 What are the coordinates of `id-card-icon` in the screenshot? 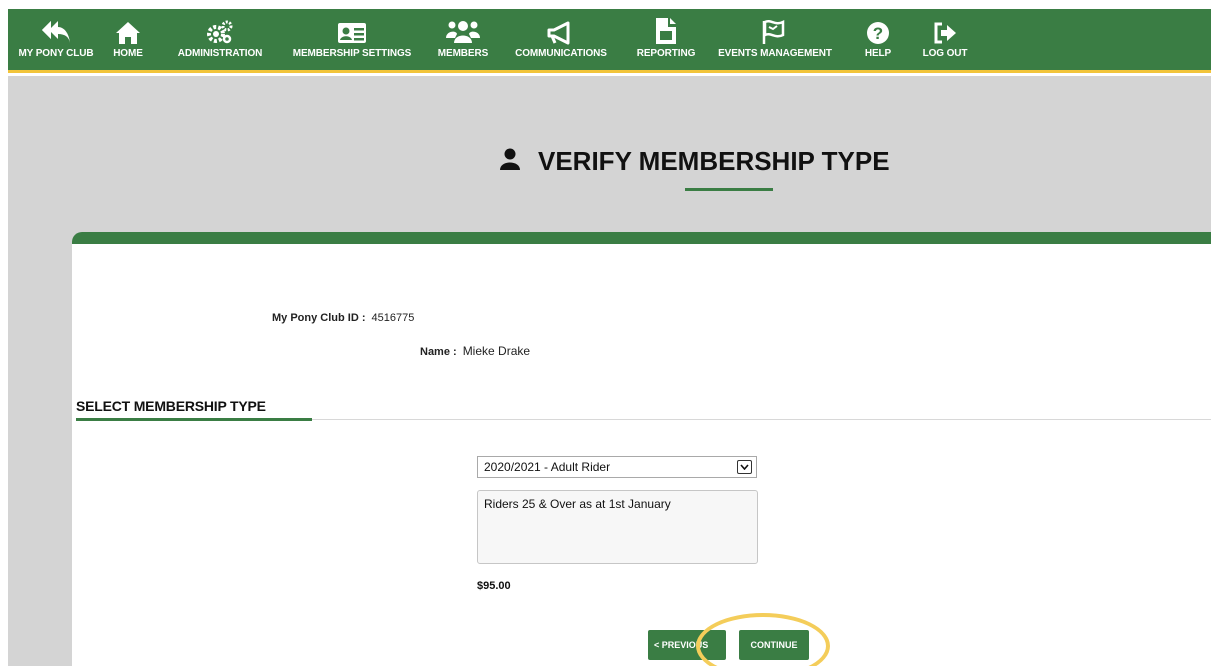 It's located at (352, 28).